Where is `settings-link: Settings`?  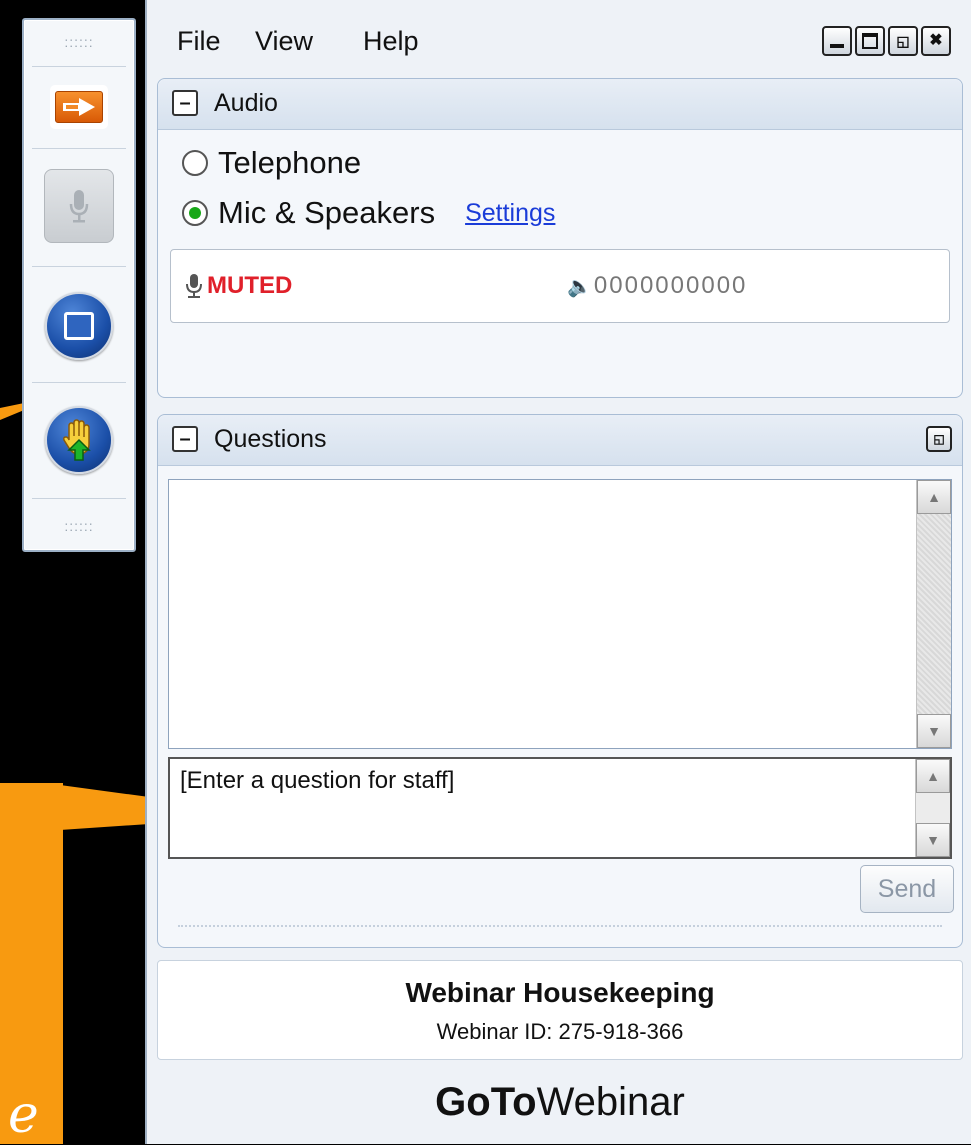
settings-link: Settings is located at coordinates (510, 213).